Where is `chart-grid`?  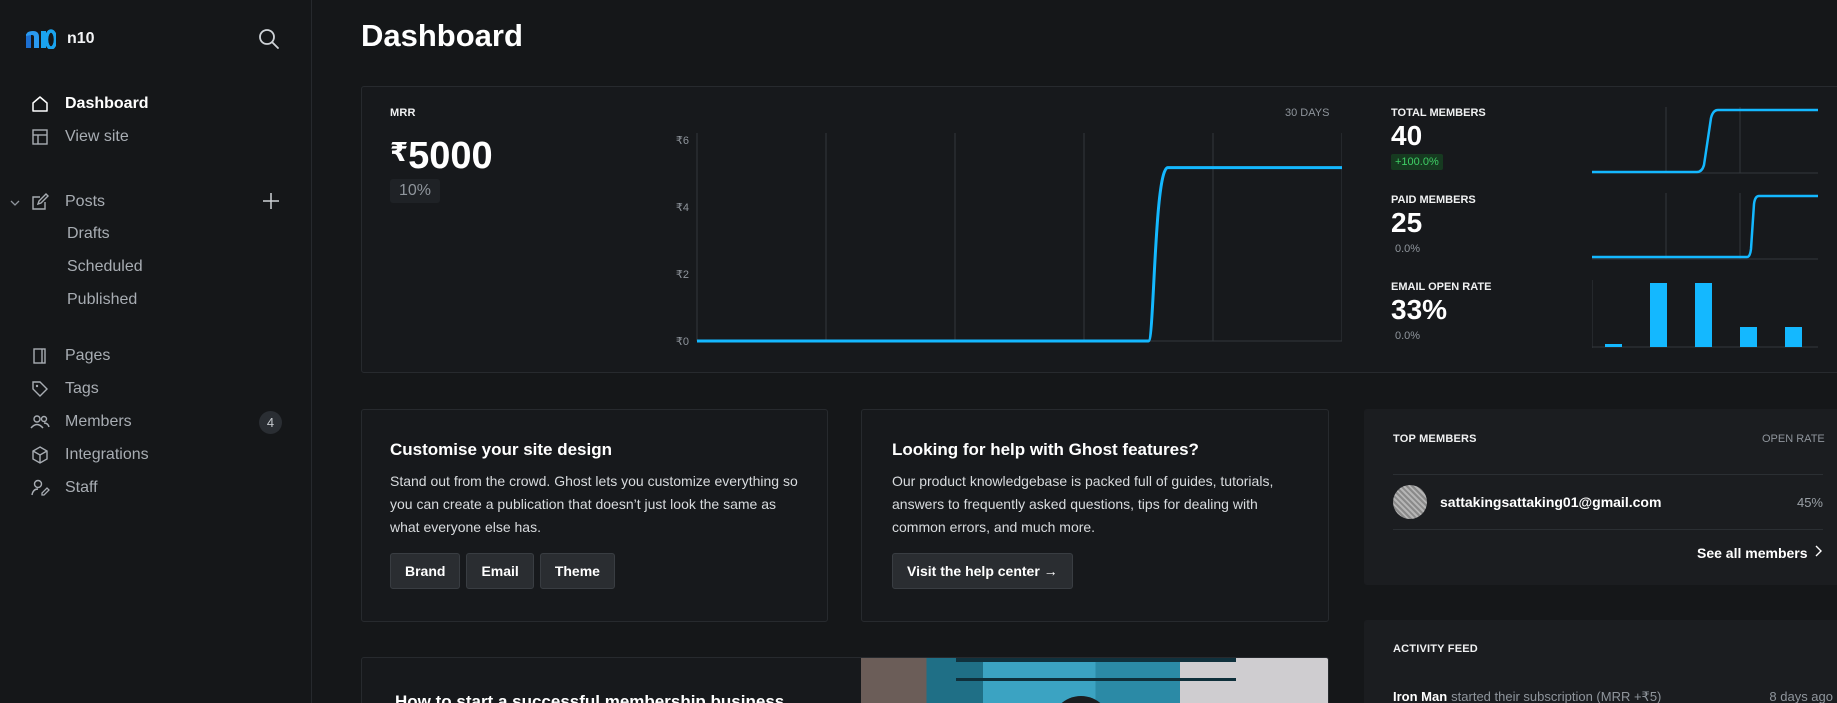
chart-grid is located at coordinates (1019, 237).